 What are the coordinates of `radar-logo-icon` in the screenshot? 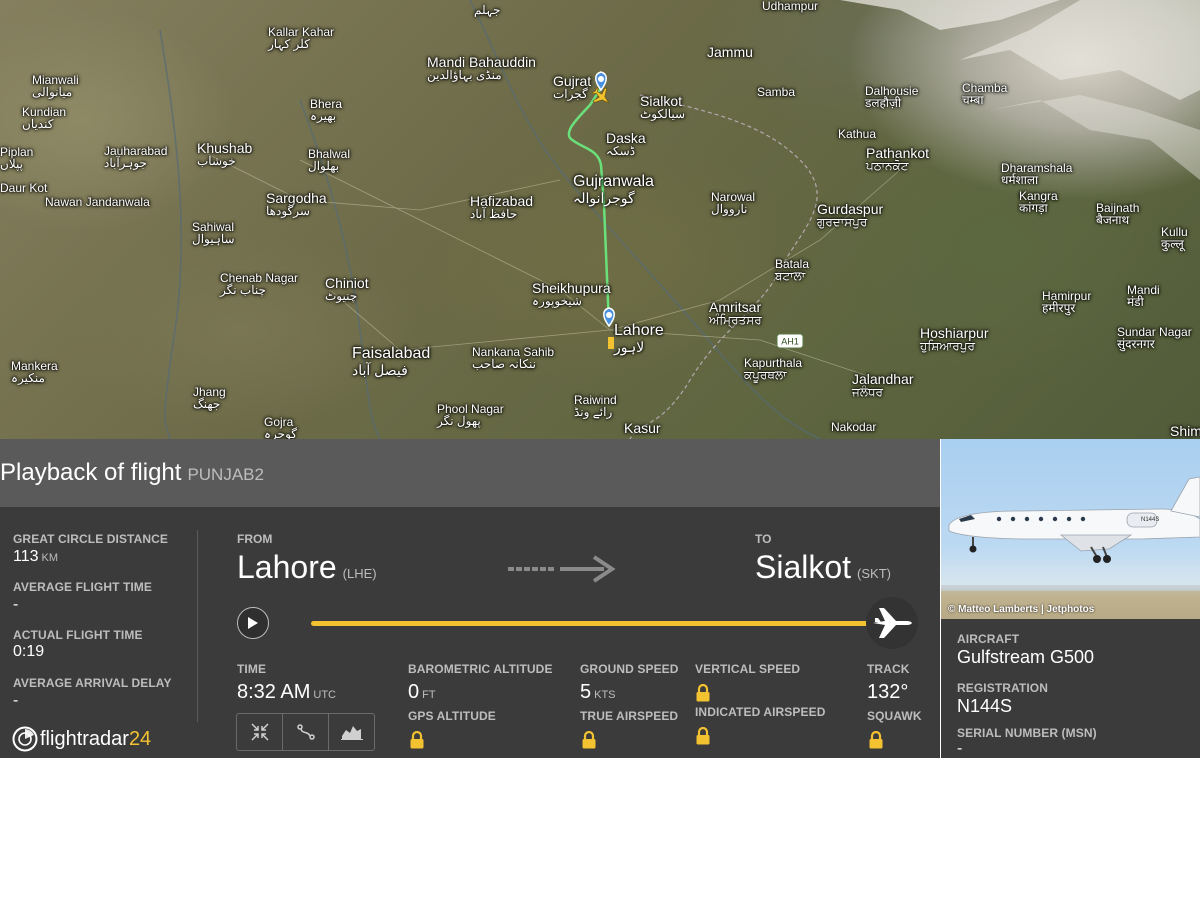 It's located at (25, 739).